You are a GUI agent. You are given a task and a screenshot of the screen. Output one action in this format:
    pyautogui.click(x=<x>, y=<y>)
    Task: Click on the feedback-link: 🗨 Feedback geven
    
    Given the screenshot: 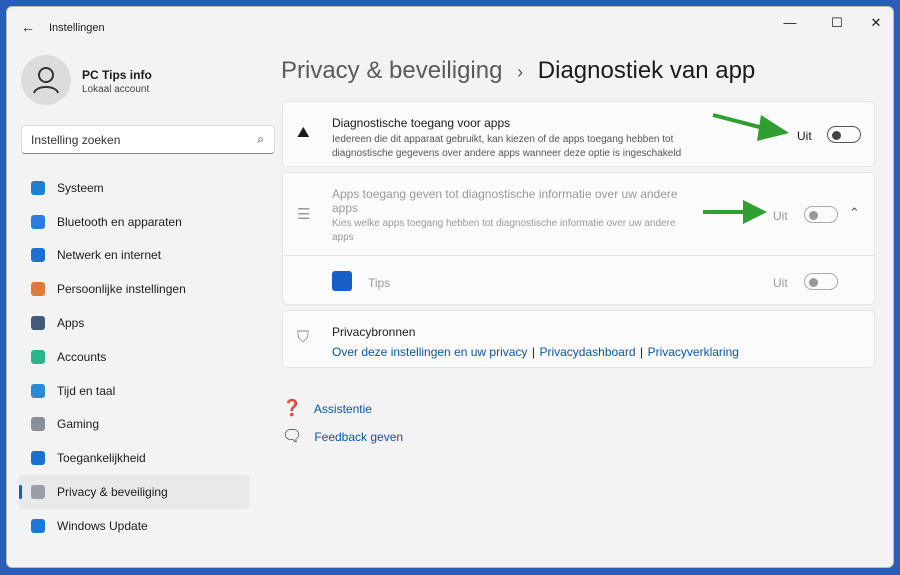 What is the action you would take?
    pyautogui.click(x=342, y=436)
    